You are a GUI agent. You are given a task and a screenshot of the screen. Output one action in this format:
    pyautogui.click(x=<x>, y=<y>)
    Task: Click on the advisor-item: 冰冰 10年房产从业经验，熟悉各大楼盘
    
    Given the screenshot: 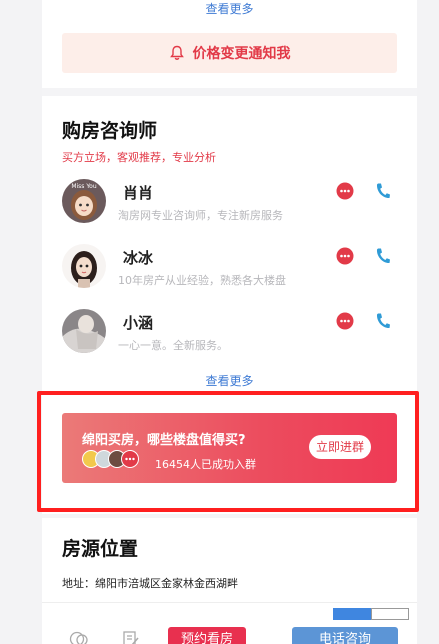 What is the action you would take?
    pyautogui.click(x=229, y=272)
    